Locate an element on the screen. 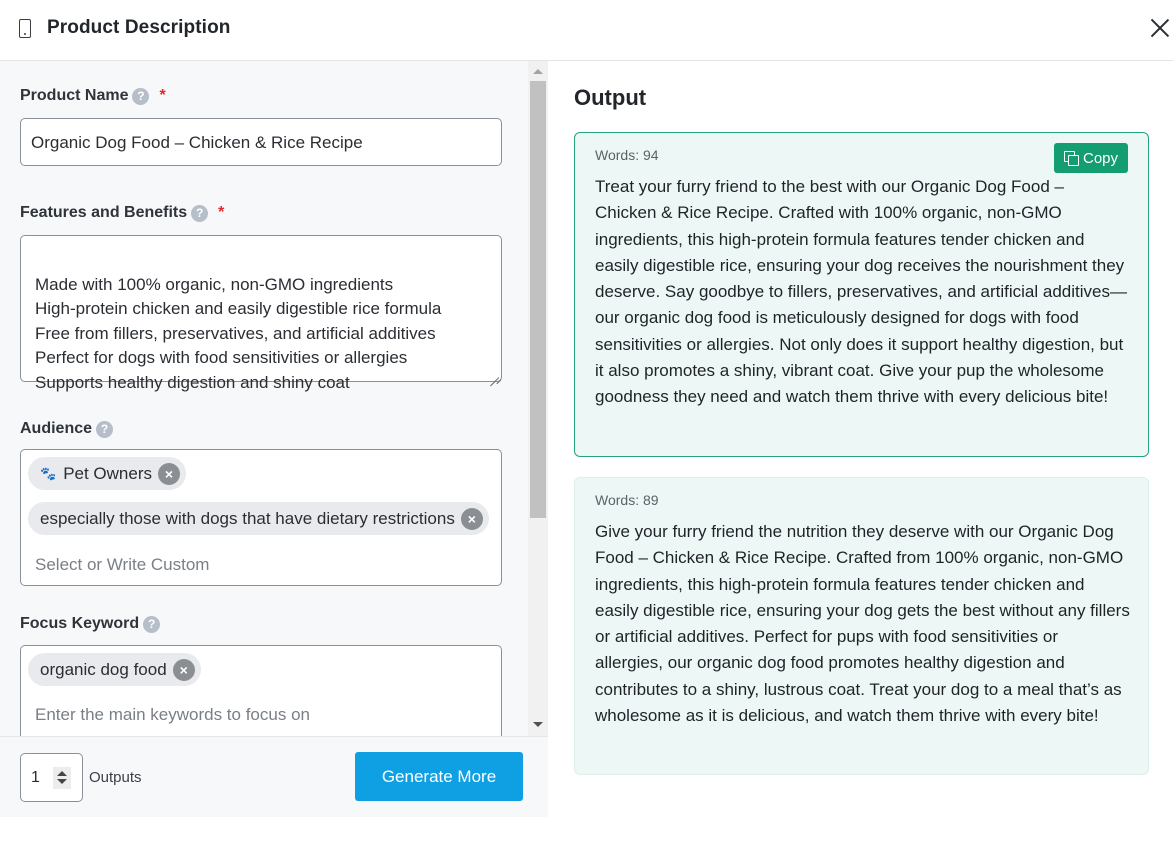 This screenshot has height=848, width=1173. product-name-input: Organic Dog Food – Chicken & Rice Recipe is located at coordinates (261, 142).